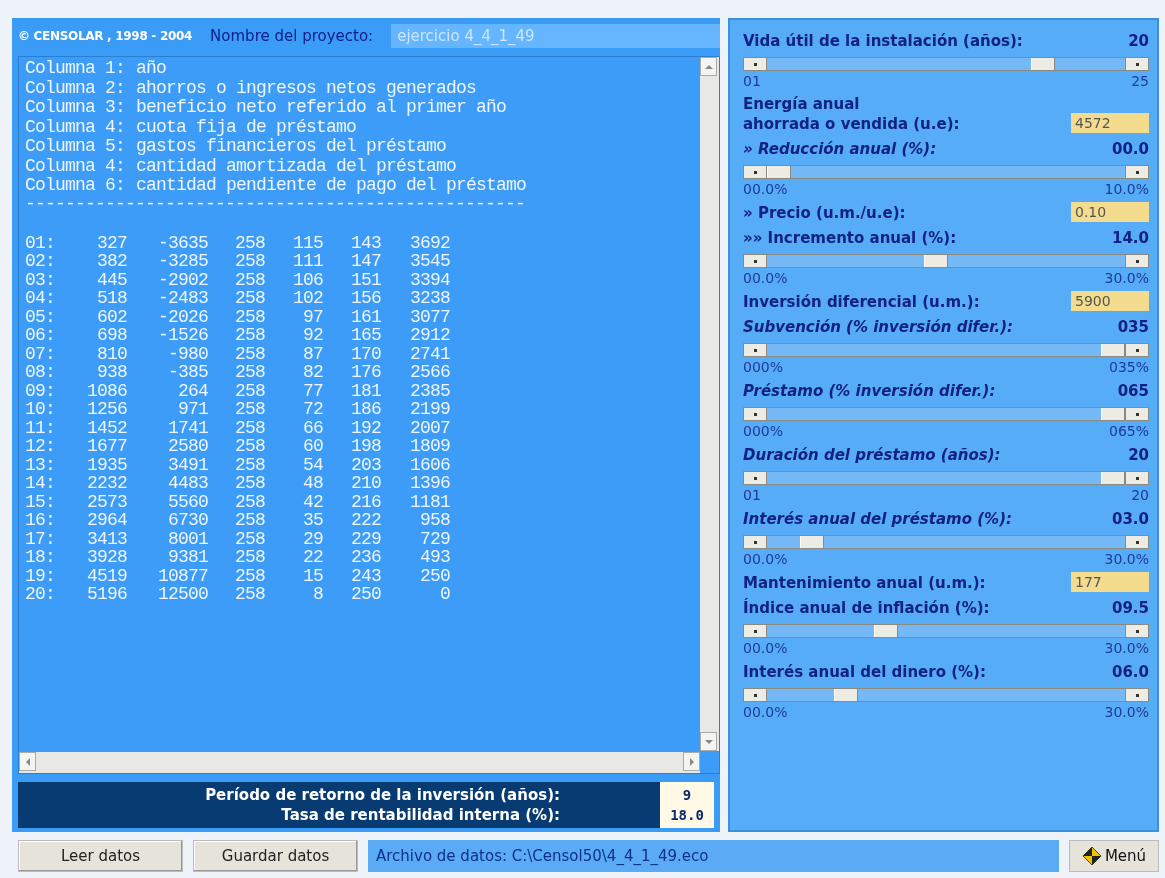 Image resolution: width=1165 pixels, height=878 pixels. What do you see at coordinates (275, 856) in the screenshot?
I see `save-button: Guardar datos` at bounding box center [275, 856].